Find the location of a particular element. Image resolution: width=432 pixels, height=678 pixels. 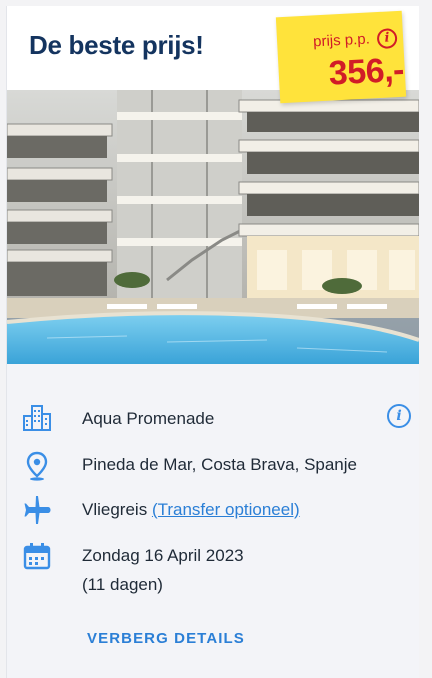

location-text: Pineda de Mar, Costa Brava, Spanje is located at coordinates (219, 464).